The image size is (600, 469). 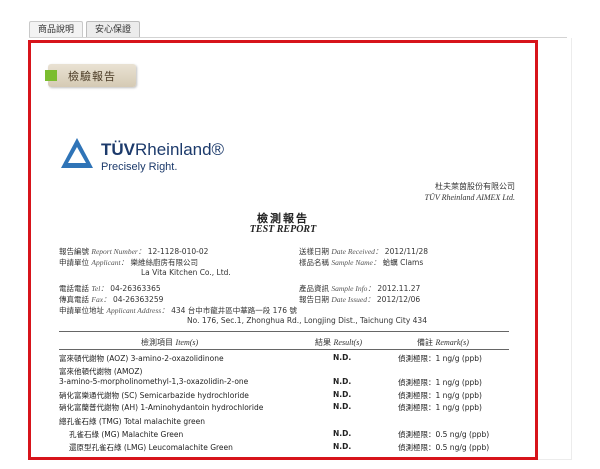 I want to click on badge-label: 檢驗報告, so click(x=92, y=76).